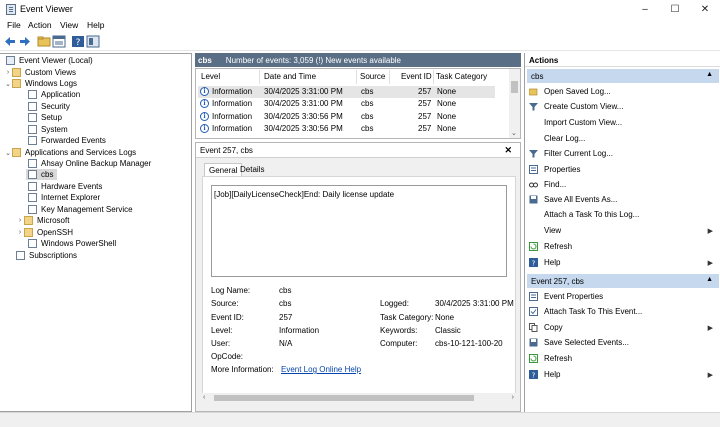 This screenshot has width=720, height=427. Describe the element at coordinates (461, 76) in the screenshot. I see `column-header-task-category: Task Category` at that location.